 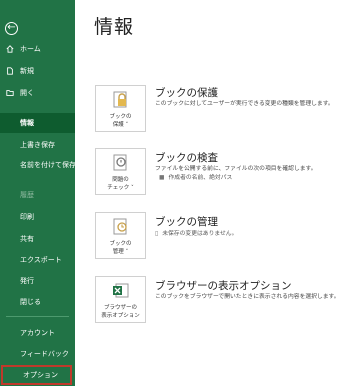 I want to click on protect-workbook-title: ブックの保護, so click(x=186, y=93).